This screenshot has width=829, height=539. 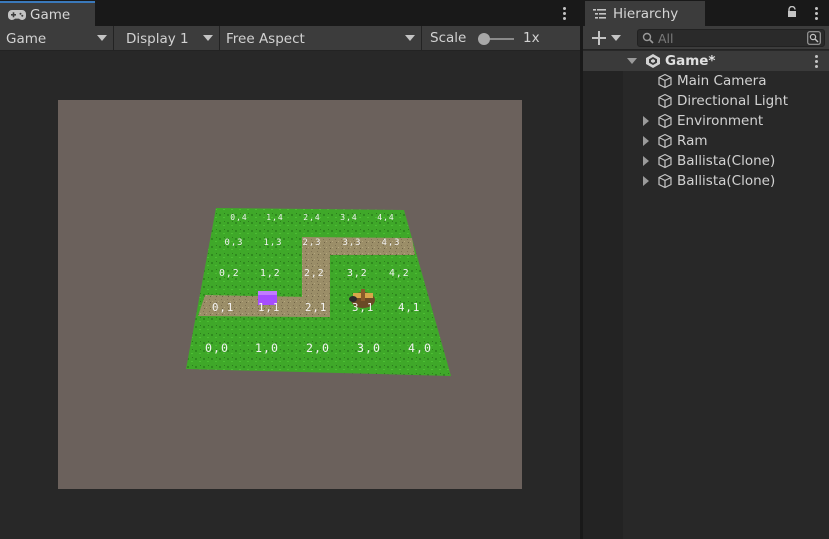 What do you see at coordinates (599, 38) in the screenshot?
I see `plus-icon` at bounding box center [599, 38].